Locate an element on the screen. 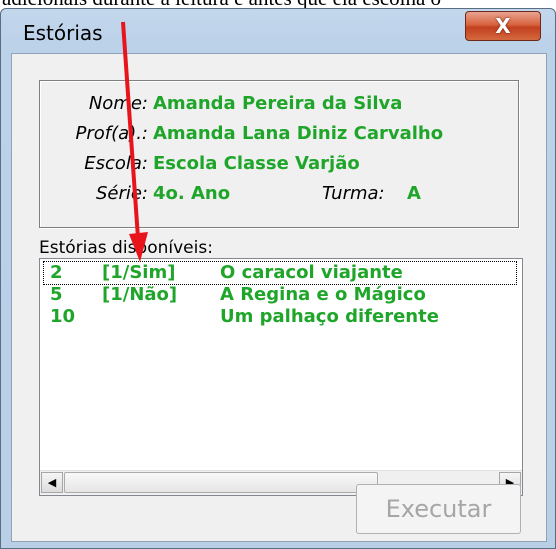  red-arrow-annotation-icon is located at coordinates (134, 141).